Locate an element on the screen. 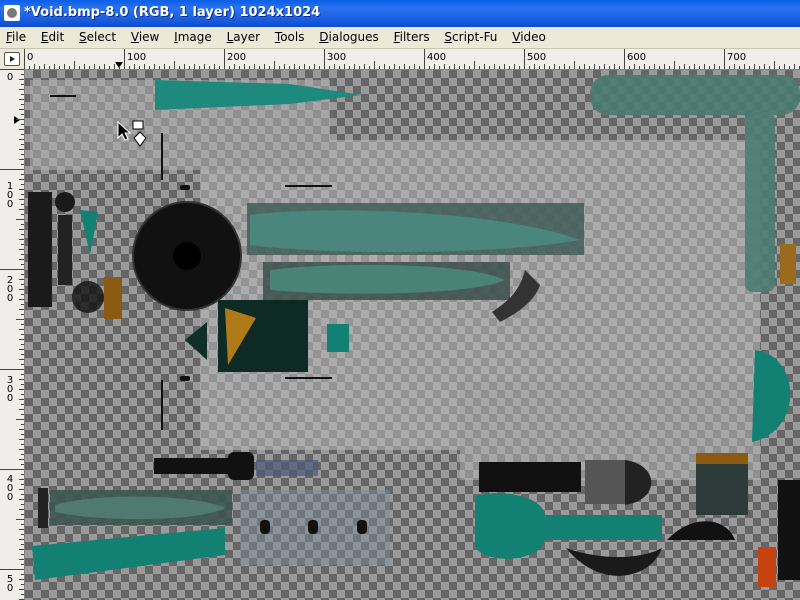 The image size is (800, 600). menu-script-fu: Script-Fu is located at coordinates (470, 37).